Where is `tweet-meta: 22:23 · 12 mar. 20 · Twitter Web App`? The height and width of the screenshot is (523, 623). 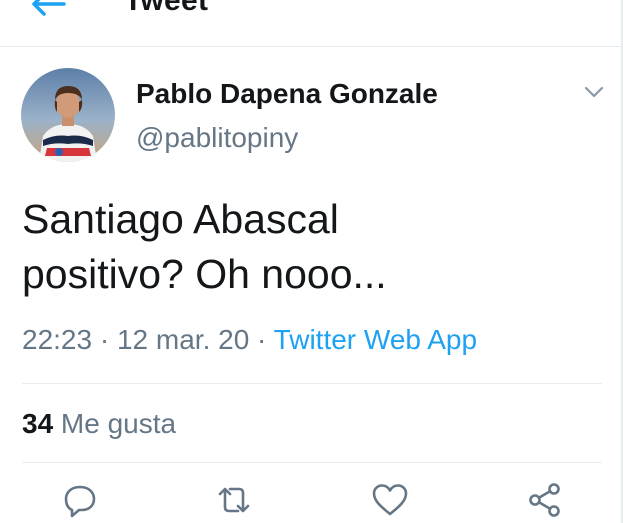
tweet-meta: 22:23 · 12 mar. 20 · Twitter Web App is located at coordinates (249, 340).